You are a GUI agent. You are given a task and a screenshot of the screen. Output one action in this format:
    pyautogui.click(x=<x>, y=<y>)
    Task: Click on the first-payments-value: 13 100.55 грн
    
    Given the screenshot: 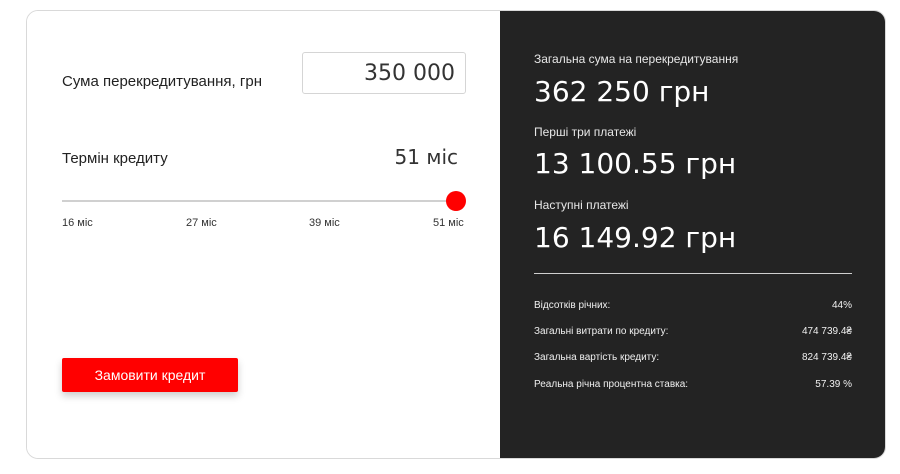 What is the action you would take?
    pyautogui.click(x=635, y=163)
    